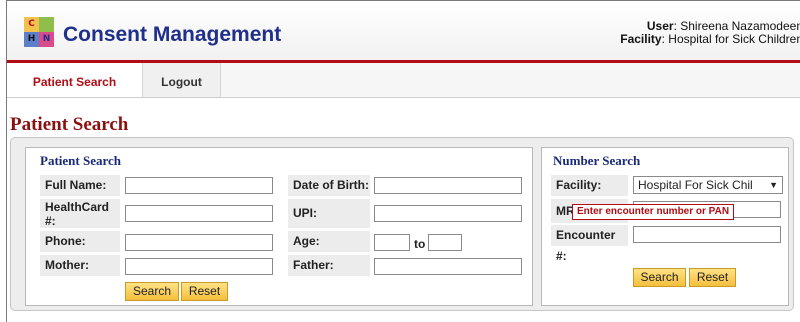 The height and width of the screenshot is (322, 800). Describe the element at coordinates (31, 24) in the screenshot. I see `logo-tile-c: C` at that location.